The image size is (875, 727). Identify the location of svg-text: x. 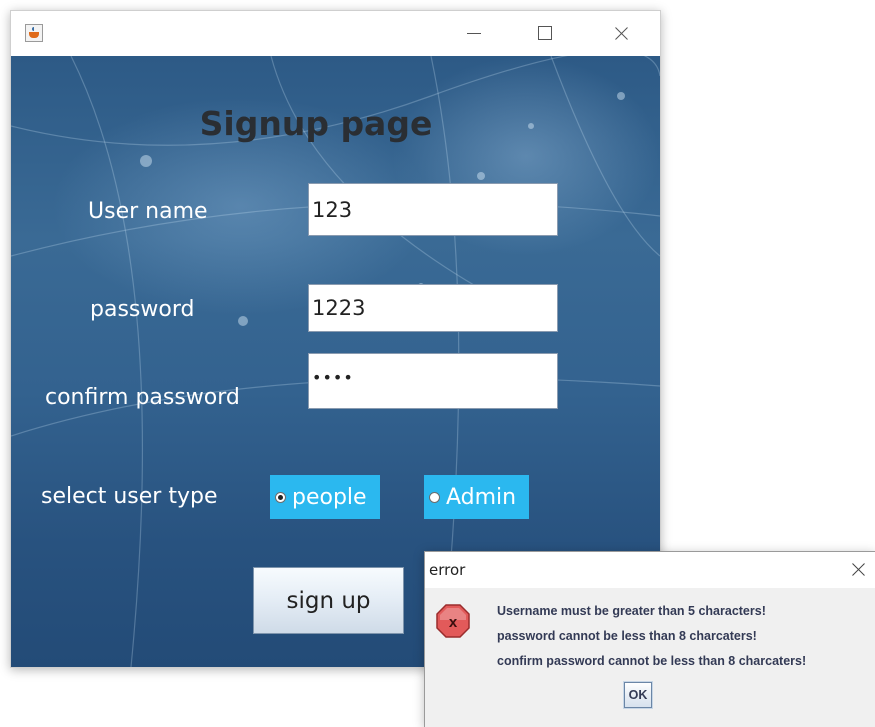
(453, 622).